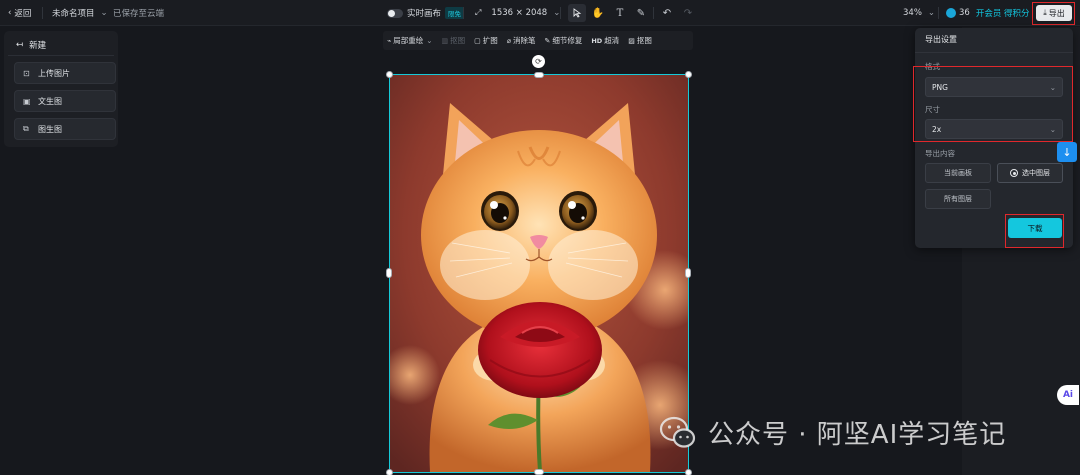 The width and height of the screenshot is (1080, 475). I want to click on left-panel: ↤ 新建 ⊡ 上传图片 ▣ 文生图 ⧉ 图生图, so click(61, 89).